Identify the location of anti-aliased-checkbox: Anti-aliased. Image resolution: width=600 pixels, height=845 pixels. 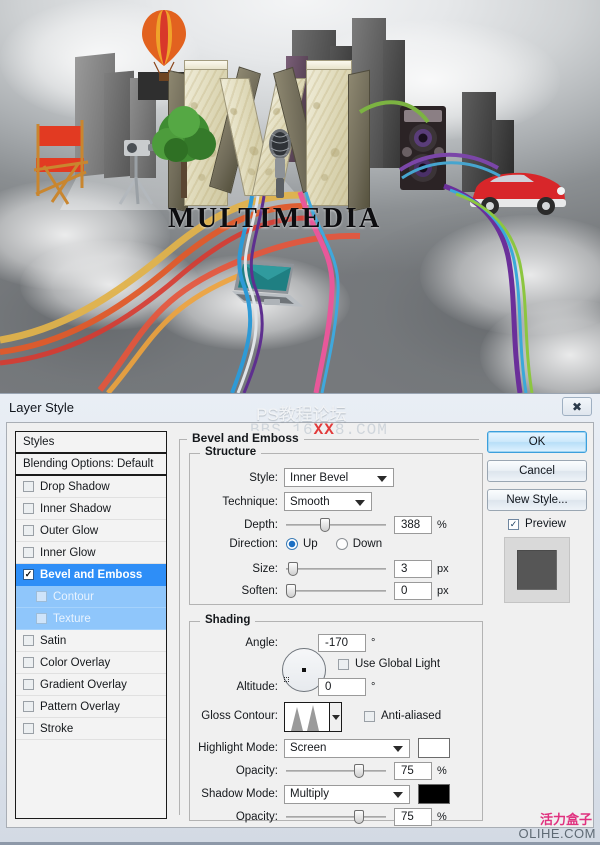
(402, 716).